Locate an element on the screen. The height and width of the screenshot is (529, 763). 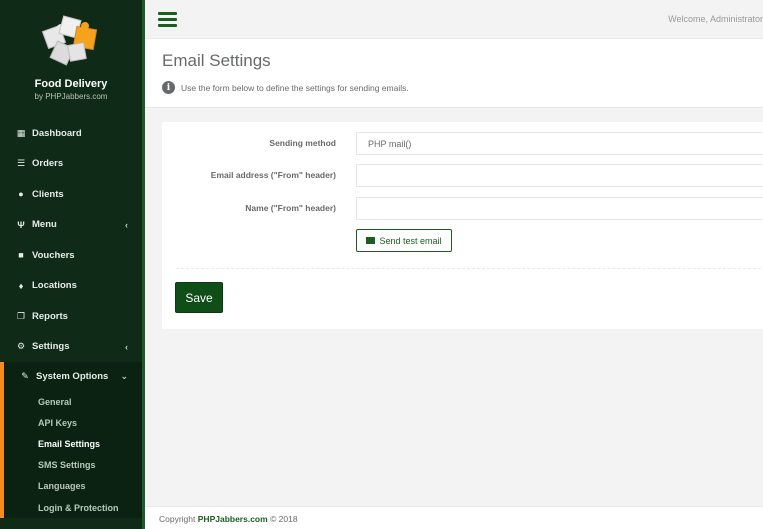
copy-icon: ❐ is located at coordinates (21, 315).